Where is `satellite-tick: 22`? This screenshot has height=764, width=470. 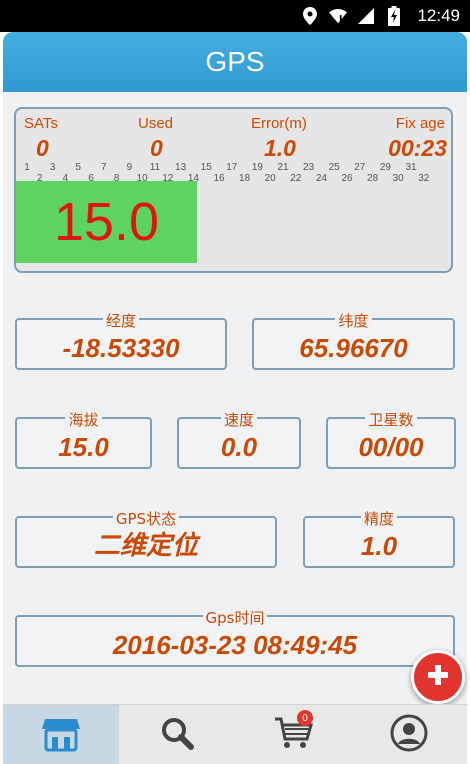 satellite-tick: 22 is located at coordinates (296, 178).